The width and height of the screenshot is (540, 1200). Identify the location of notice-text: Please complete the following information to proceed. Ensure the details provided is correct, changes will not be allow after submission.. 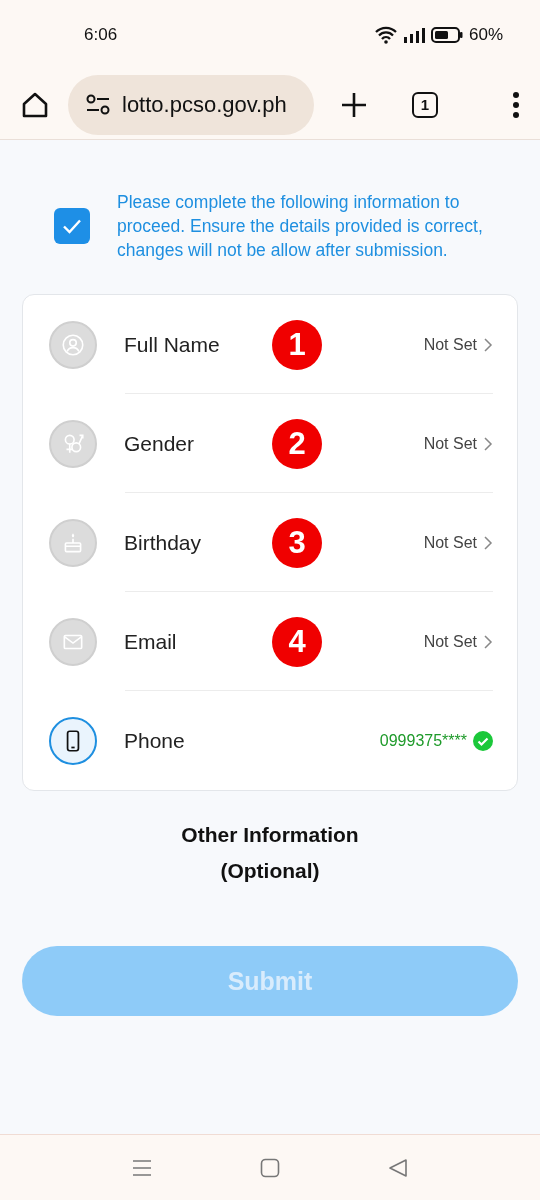
(300, 226).